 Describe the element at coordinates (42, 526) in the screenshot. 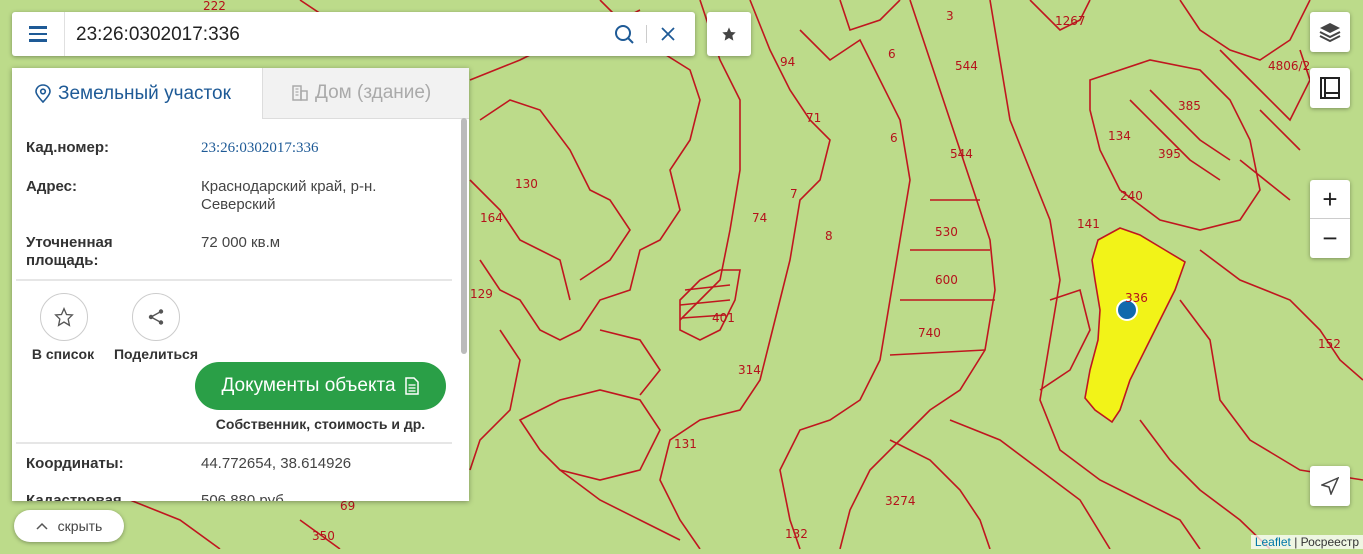

I see `chevron-up-icon` at that location.